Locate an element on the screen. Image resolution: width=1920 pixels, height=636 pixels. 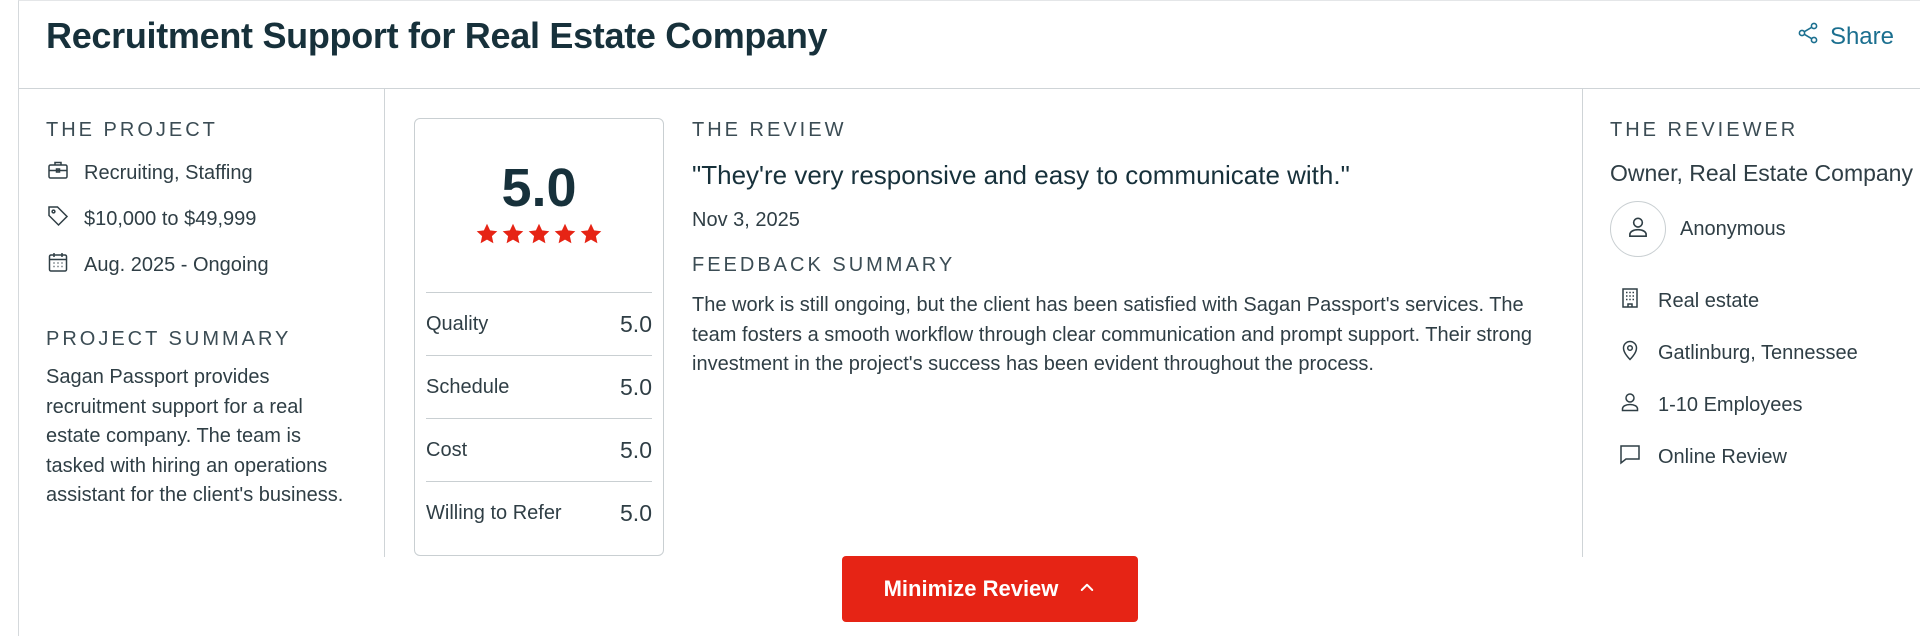
reviewer-section-label: THE REVIEWER is located at coordinates (1704, 130).